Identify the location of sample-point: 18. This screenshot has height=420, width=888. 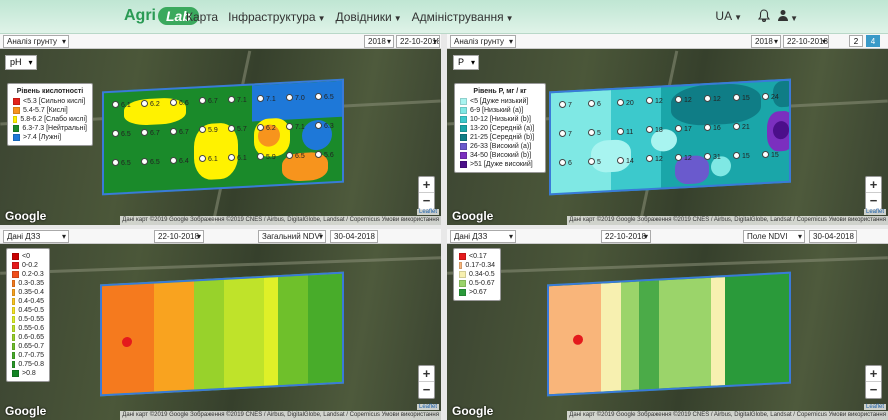
(654, 130).